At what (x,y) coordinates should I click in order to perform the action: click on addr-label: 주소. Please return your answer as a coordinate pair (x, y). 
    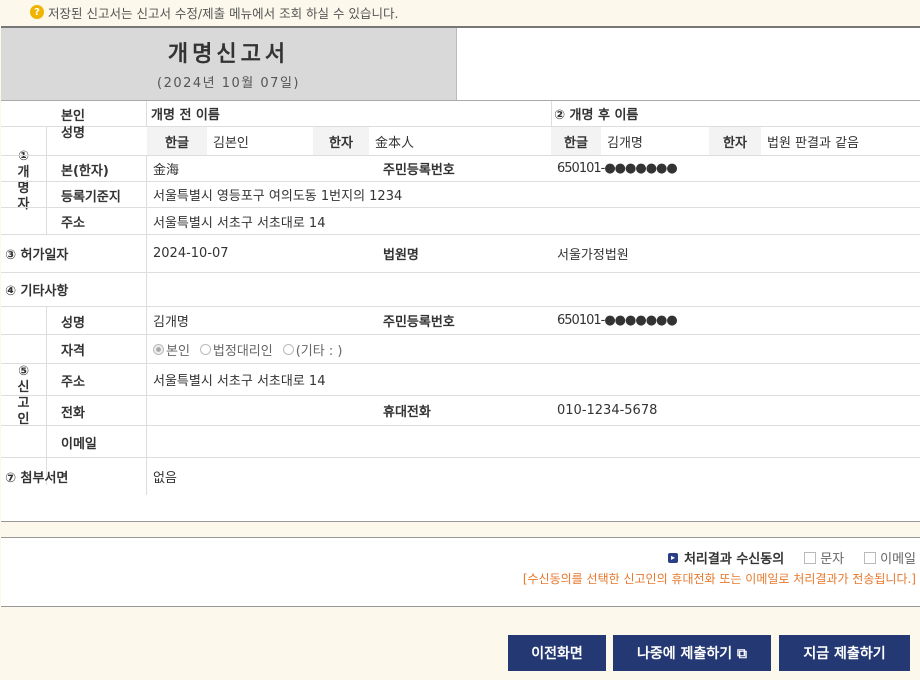
    Looking at the image, I should click on (97, 221).